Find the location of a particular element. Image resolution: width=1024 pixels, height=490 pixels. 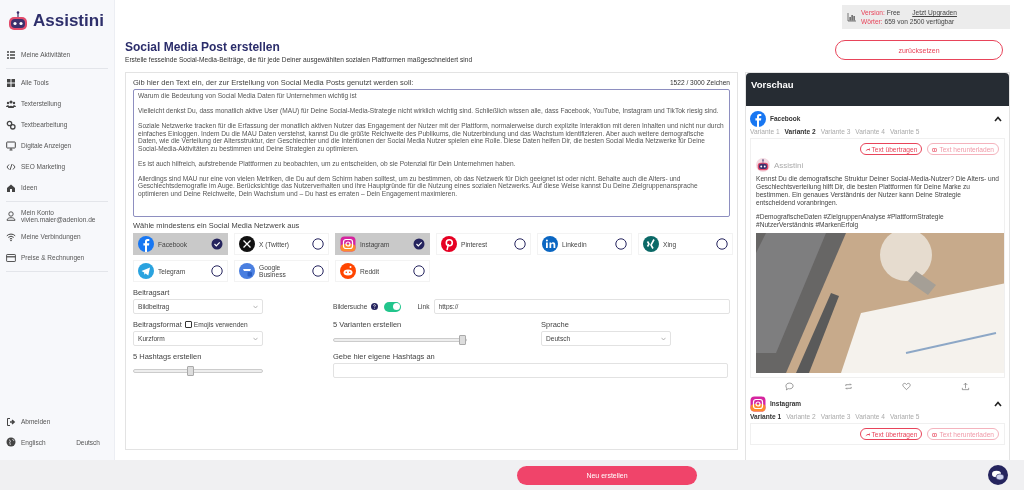

robot-logo-icon is located at coordinates (18, 21).